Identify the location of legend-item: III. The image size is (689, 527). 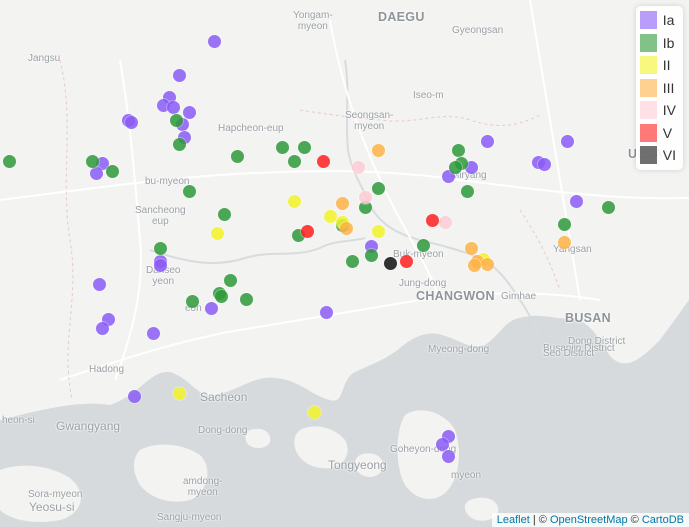
(657, 88).